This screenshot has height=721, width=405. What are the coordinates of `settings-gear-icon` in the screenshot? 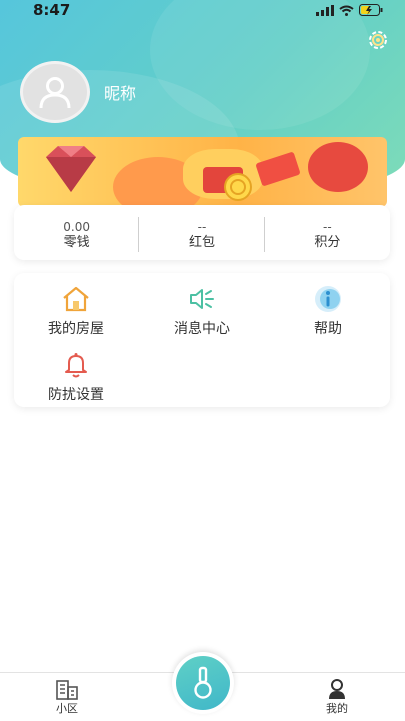 It's located at (378, 40).